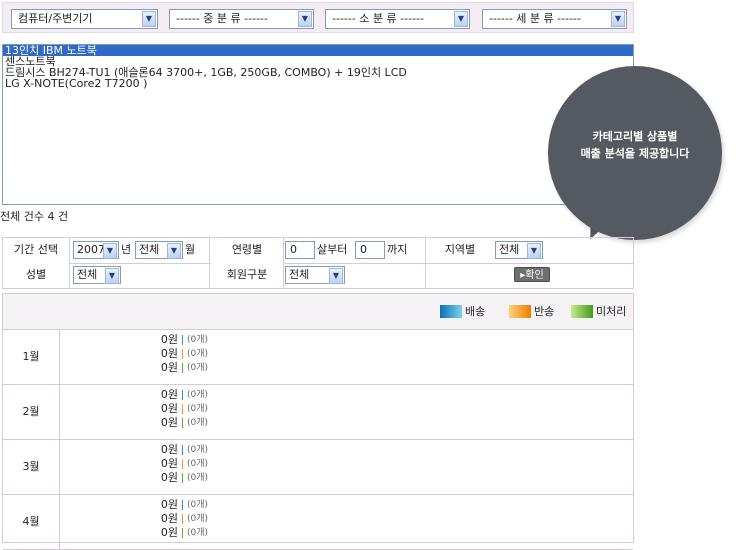 The image size is (736, 550). What do you see at coordinates (318, 312) in the screenshot?
I see `legend: 배송 반송 미처리` at bounding box center [318, 312].